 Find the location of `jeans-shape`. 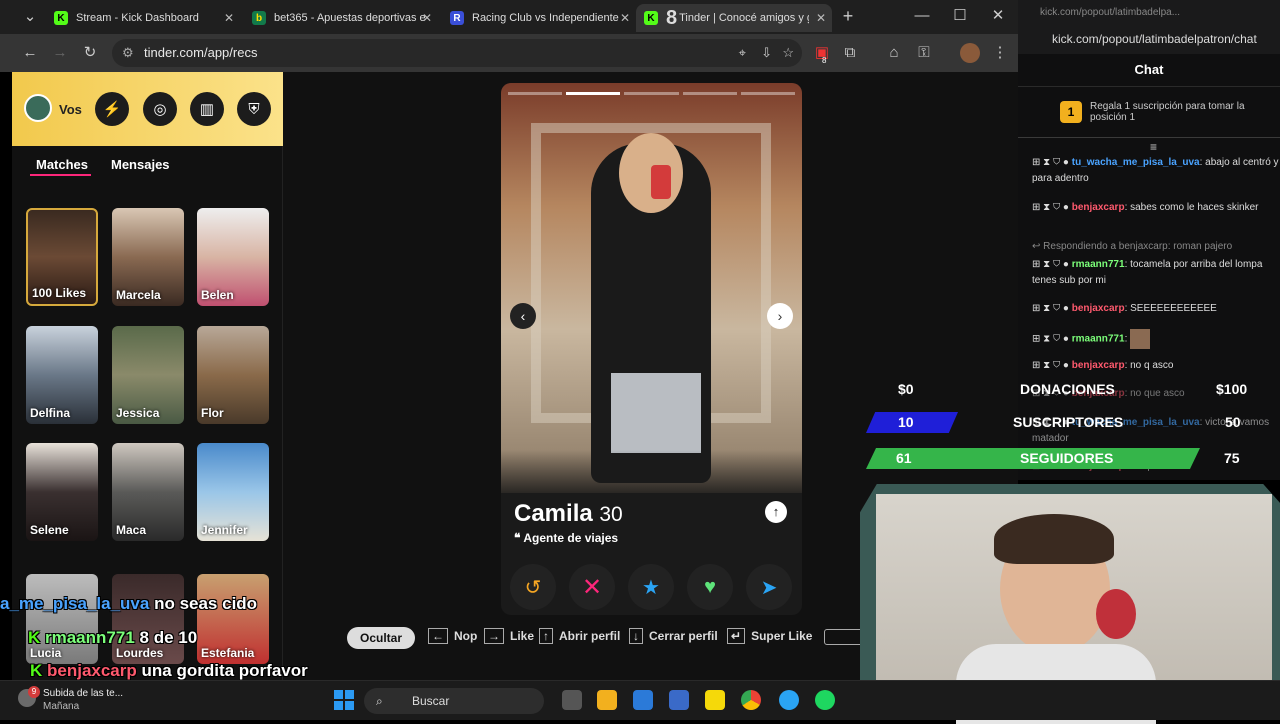

jeans-shape is located at coordinates (656, 413).